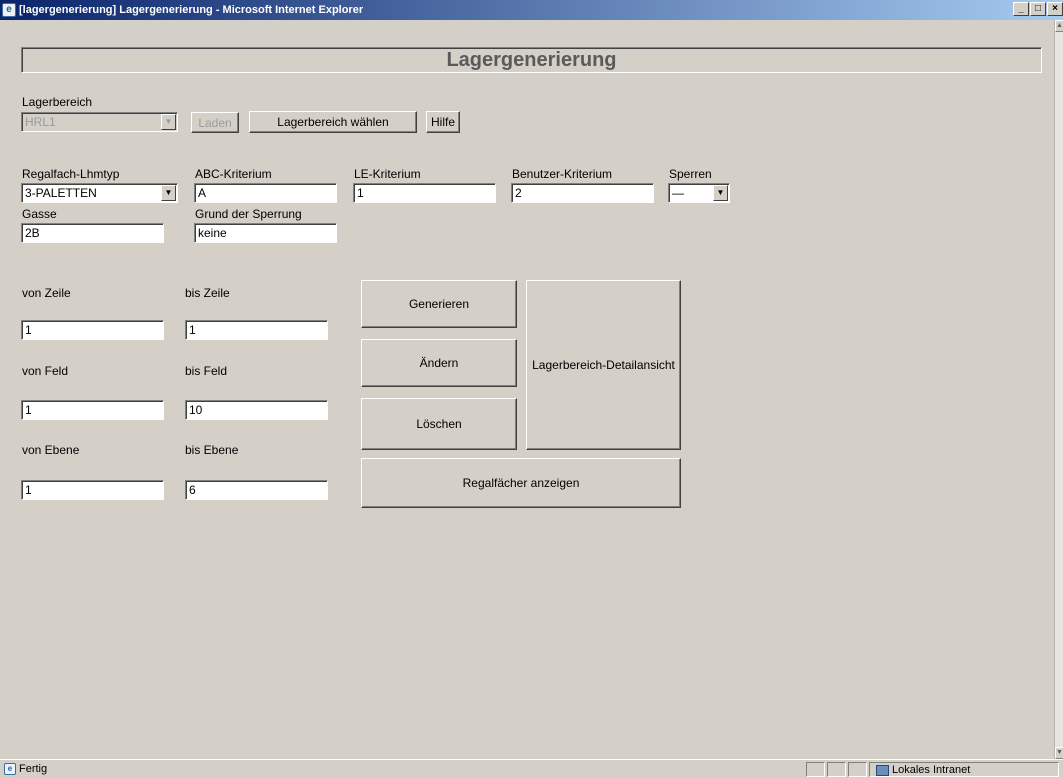 The height and width of the screenshot is (778, 1063). I want to click on loeschen-button: Löschen, so click(439, 424).